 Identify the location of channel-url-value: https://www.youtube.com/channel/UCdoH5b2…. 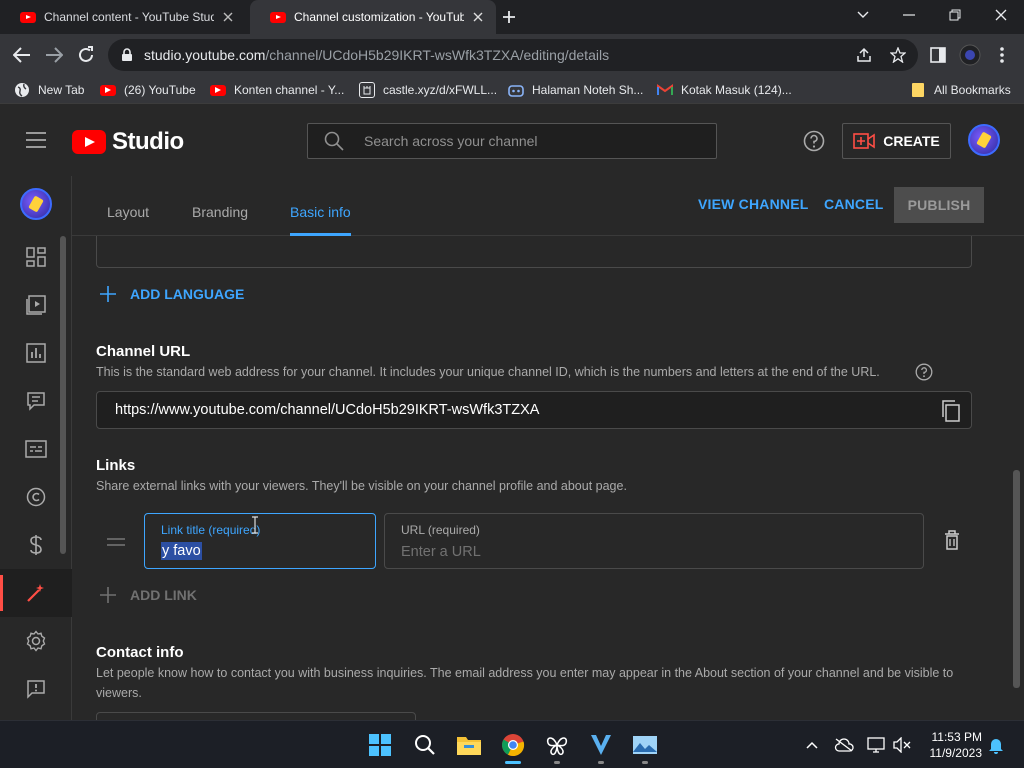
(327, 410).